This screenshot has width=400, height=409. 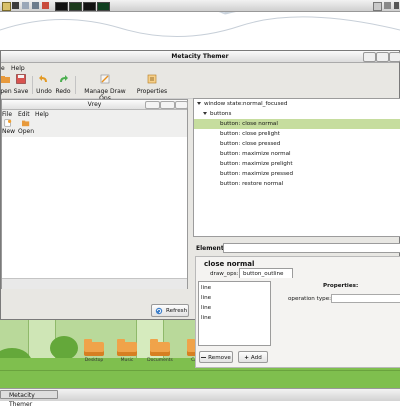 What do you see at coordinates (32, 85) in the screenshot?
I see `toolbar-separator` at bounding box center [32, 85].